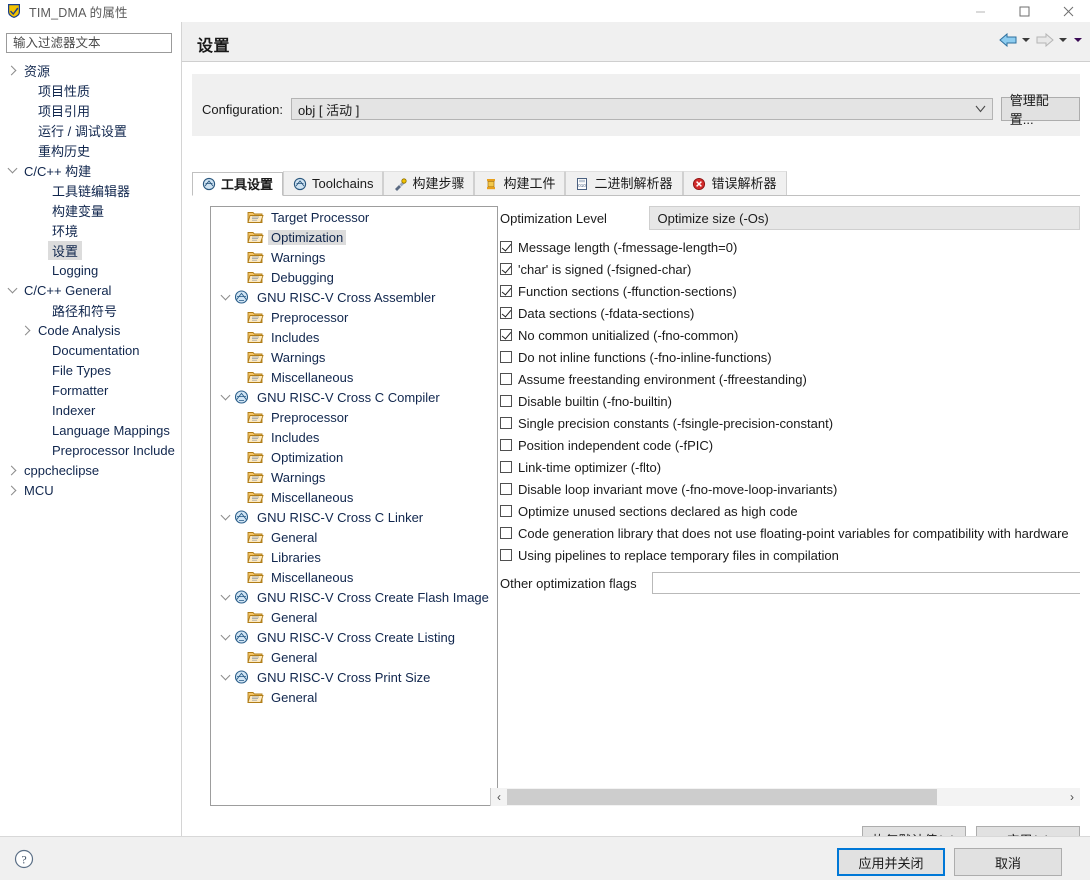 The image size is (1090, 880). I want to click on tab-tool-settings: 工具设置, so click(238, 184).